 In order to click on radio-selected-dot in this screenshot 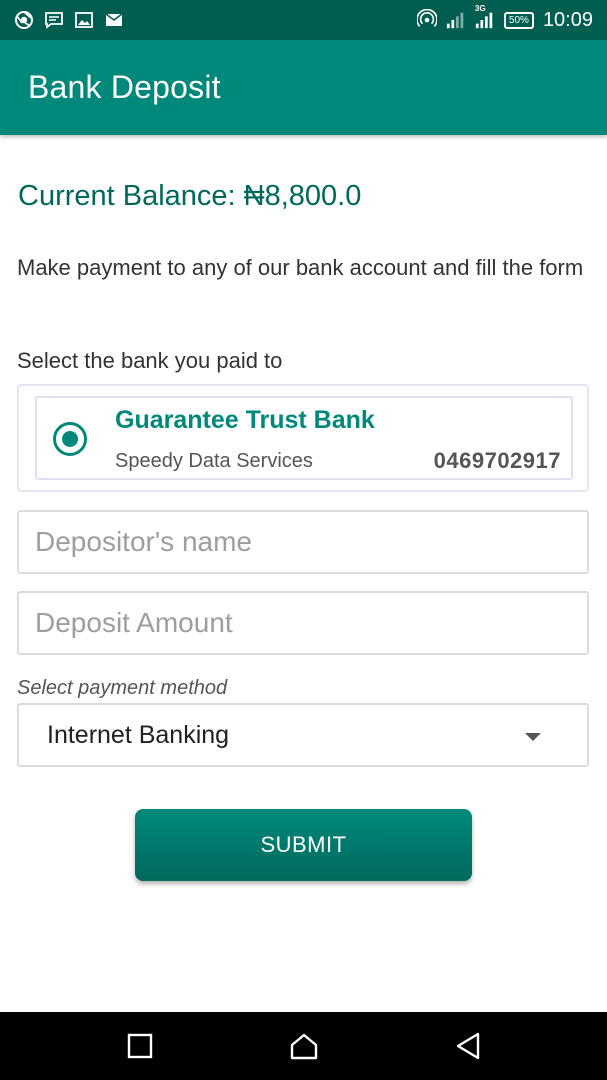, I will do `click(70, 439)`.